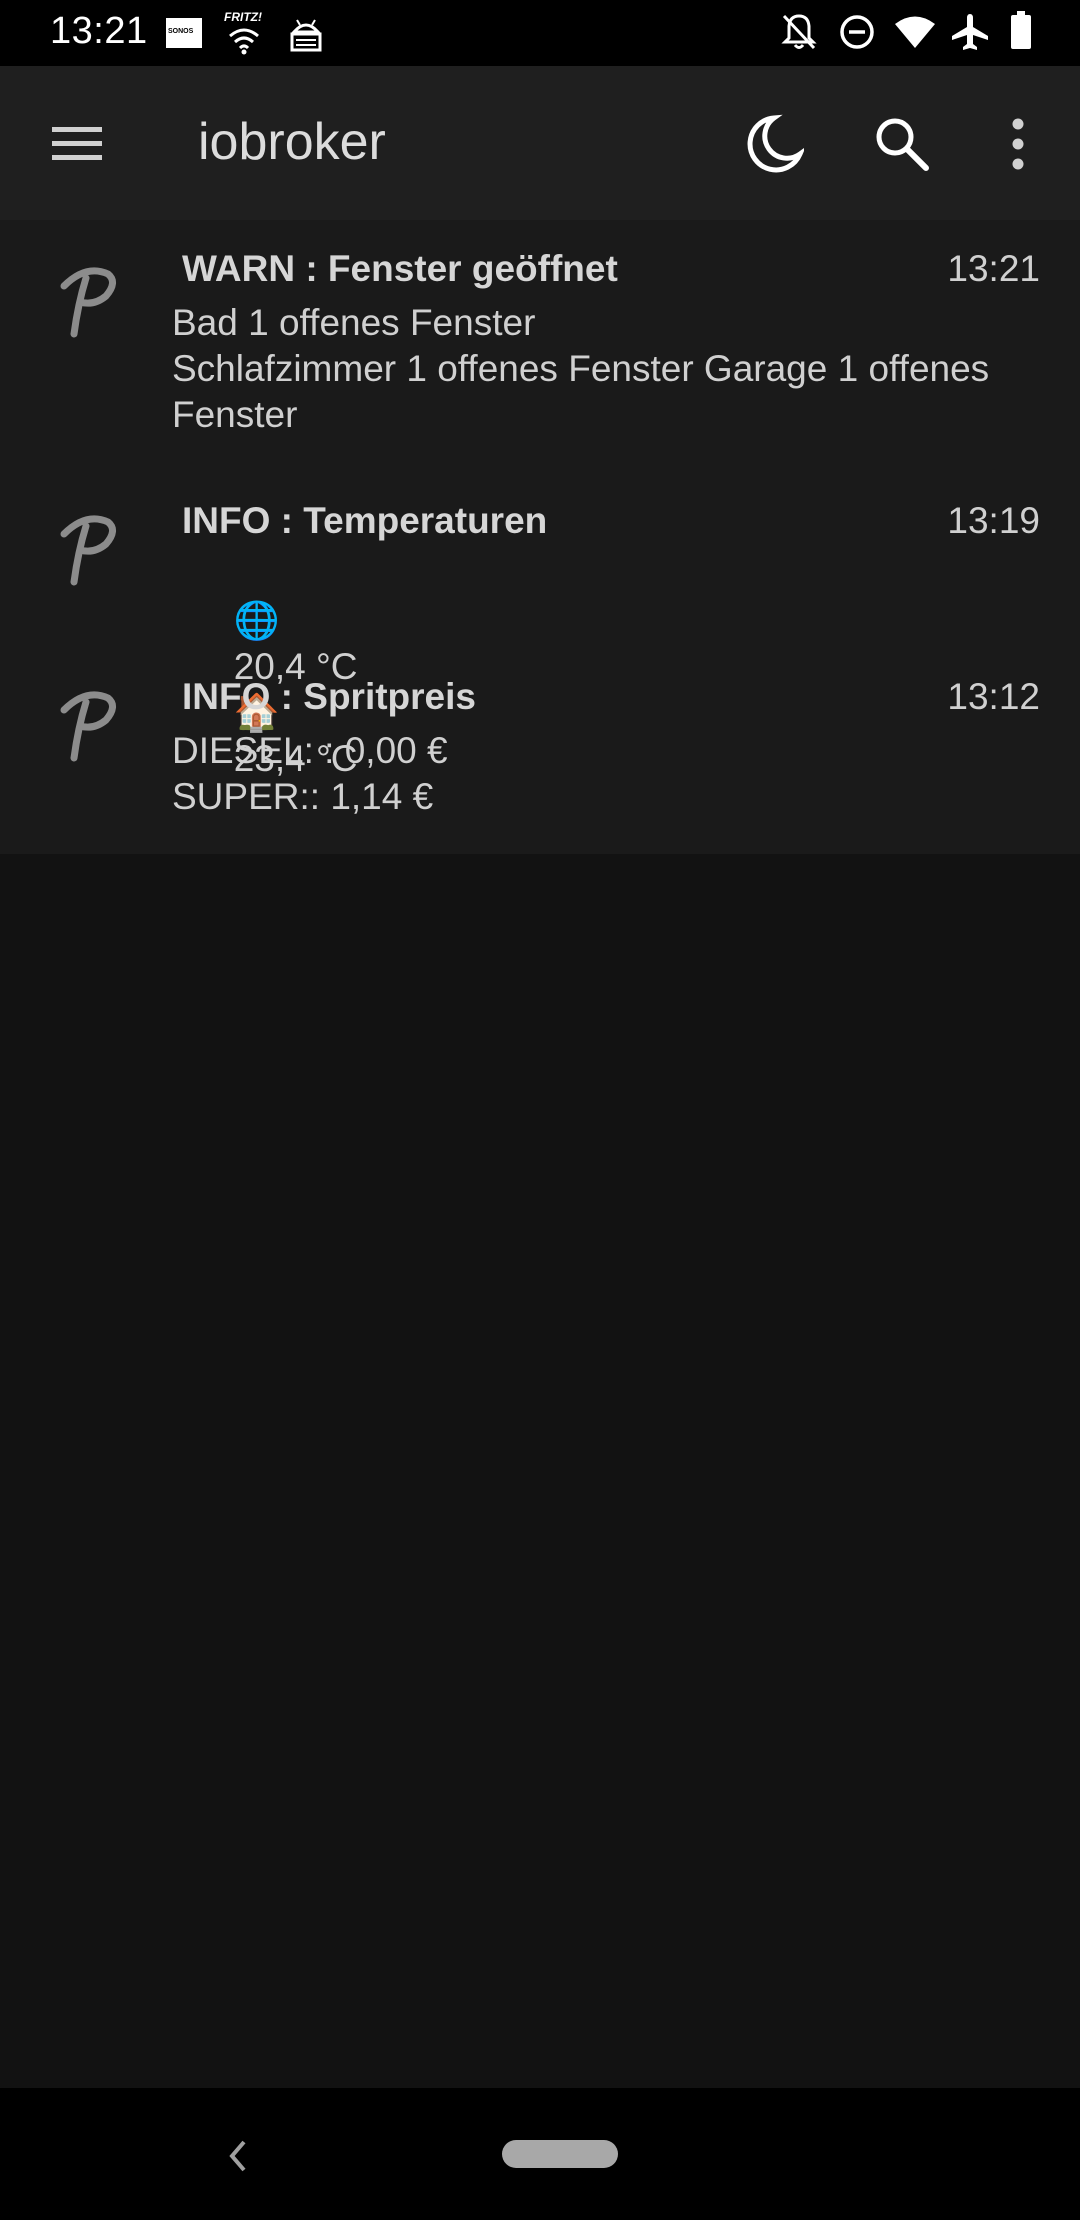 Image resolution: width=1080 pixels, height=2220 pixels. I want to click on notification-title: WARN : Fenster geöffnet, so click(400, 268).